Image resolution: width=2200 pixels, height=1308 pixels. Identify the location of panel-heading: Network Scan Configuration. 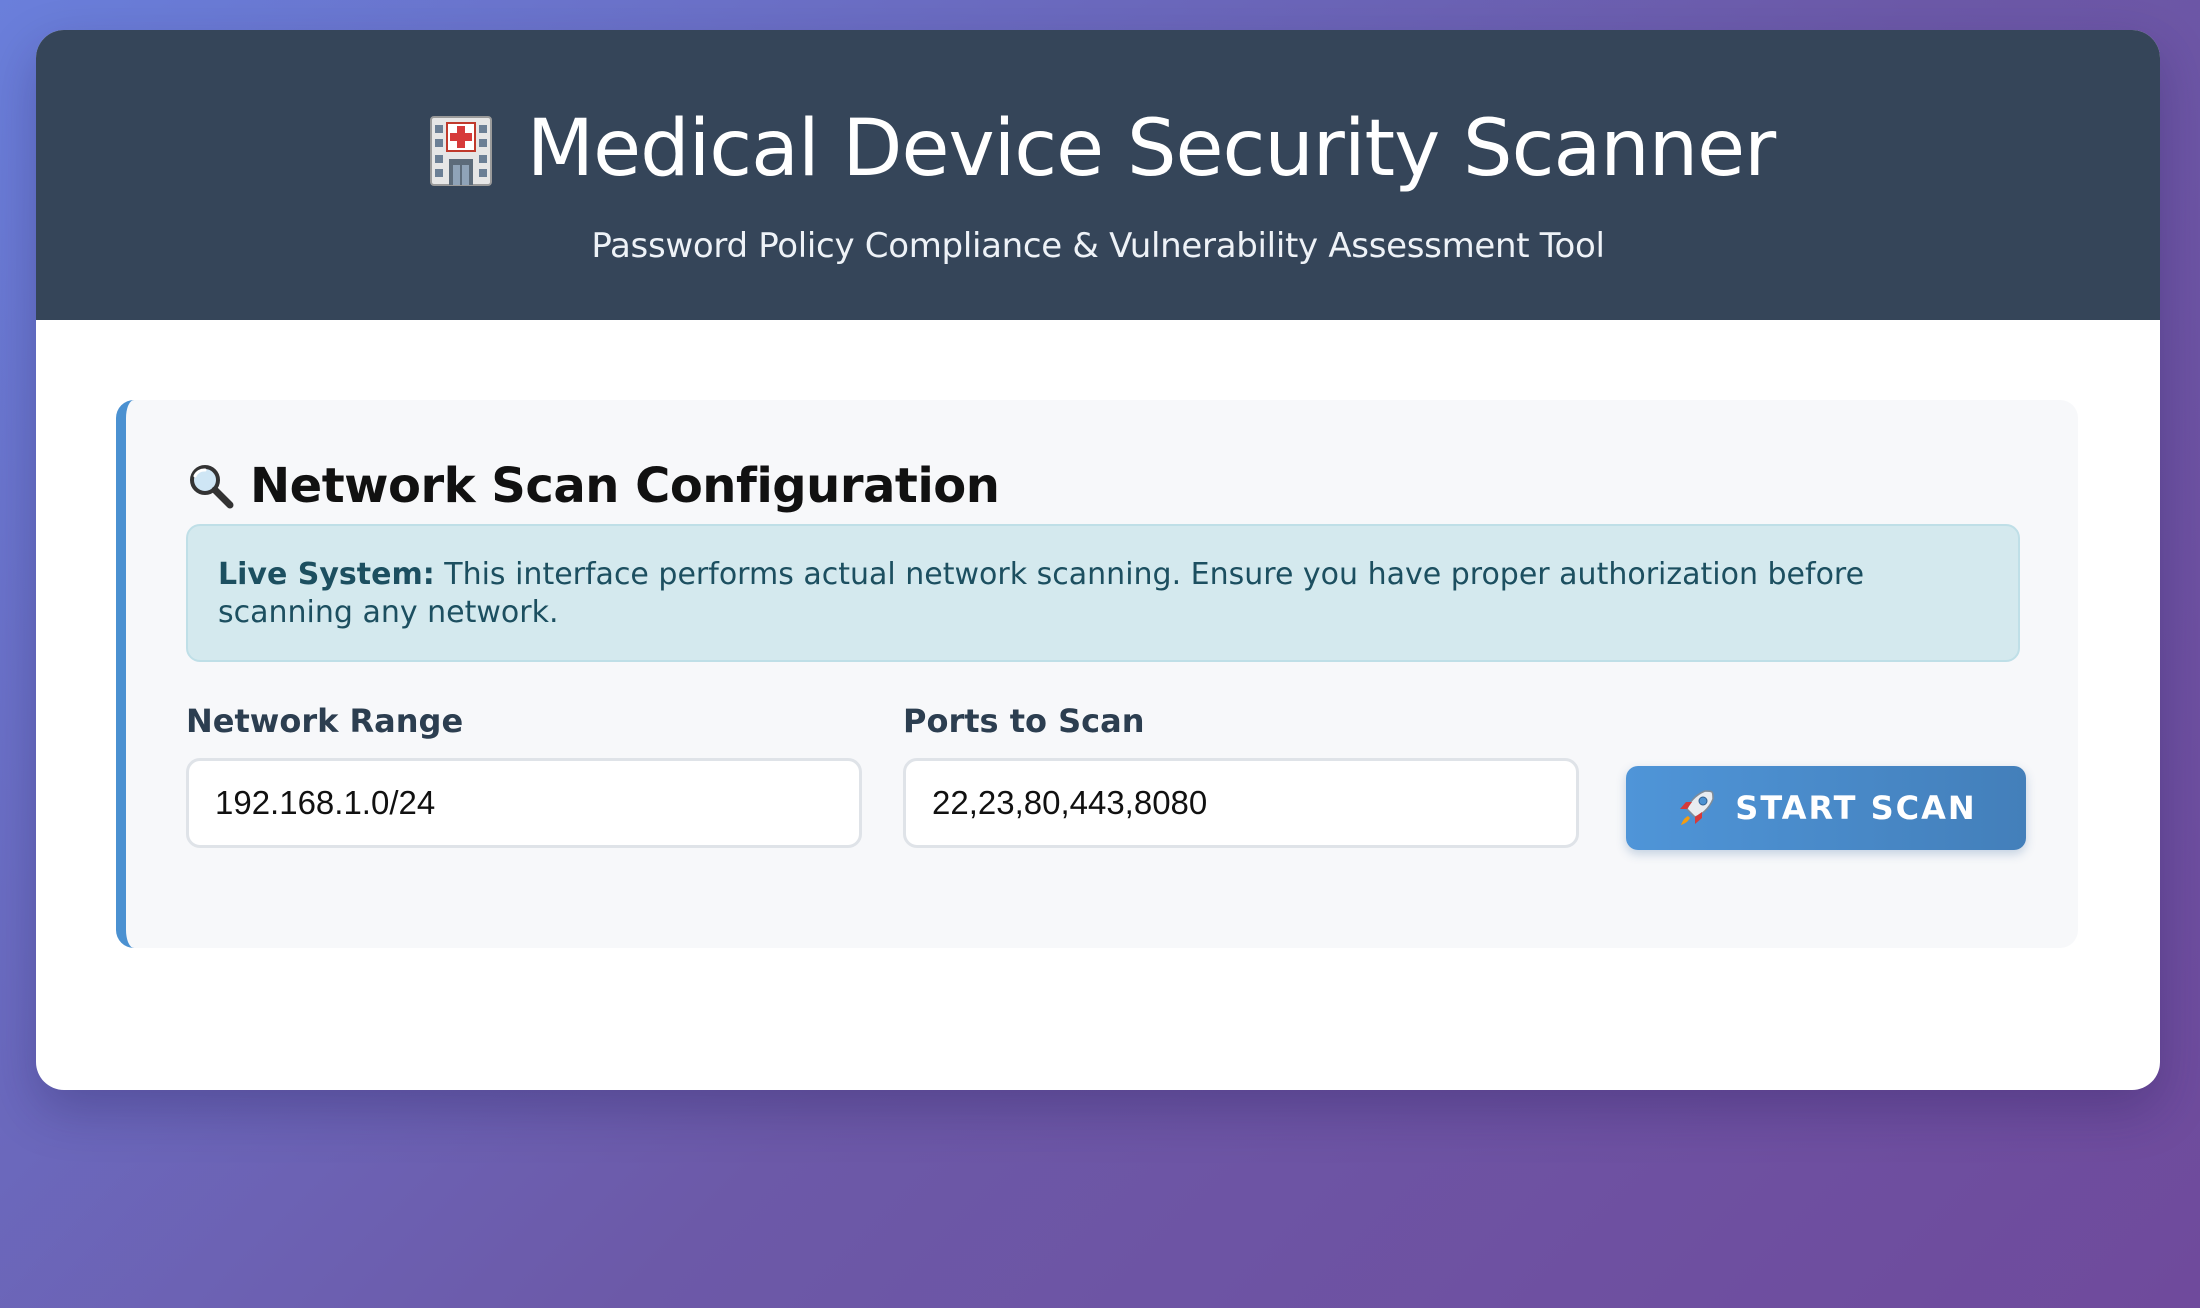
(593, 486).